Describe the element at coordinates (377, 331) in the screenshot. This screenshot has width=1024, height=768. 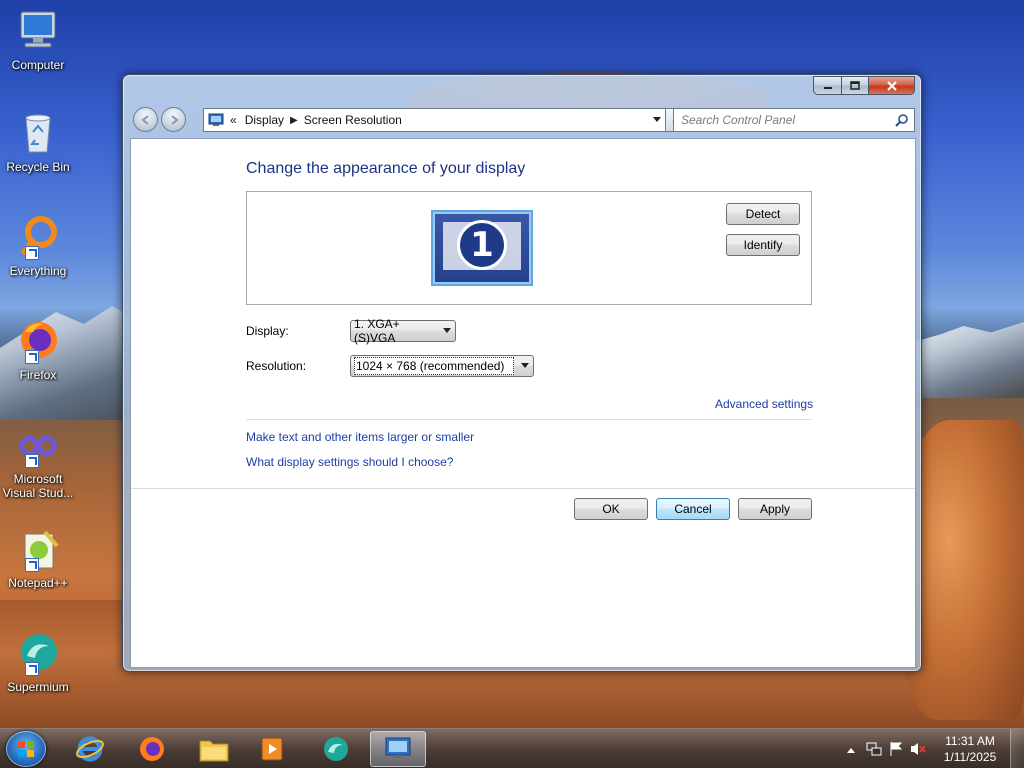
I see `display-select-value: 1. XGA+(S)VGA` at that location.